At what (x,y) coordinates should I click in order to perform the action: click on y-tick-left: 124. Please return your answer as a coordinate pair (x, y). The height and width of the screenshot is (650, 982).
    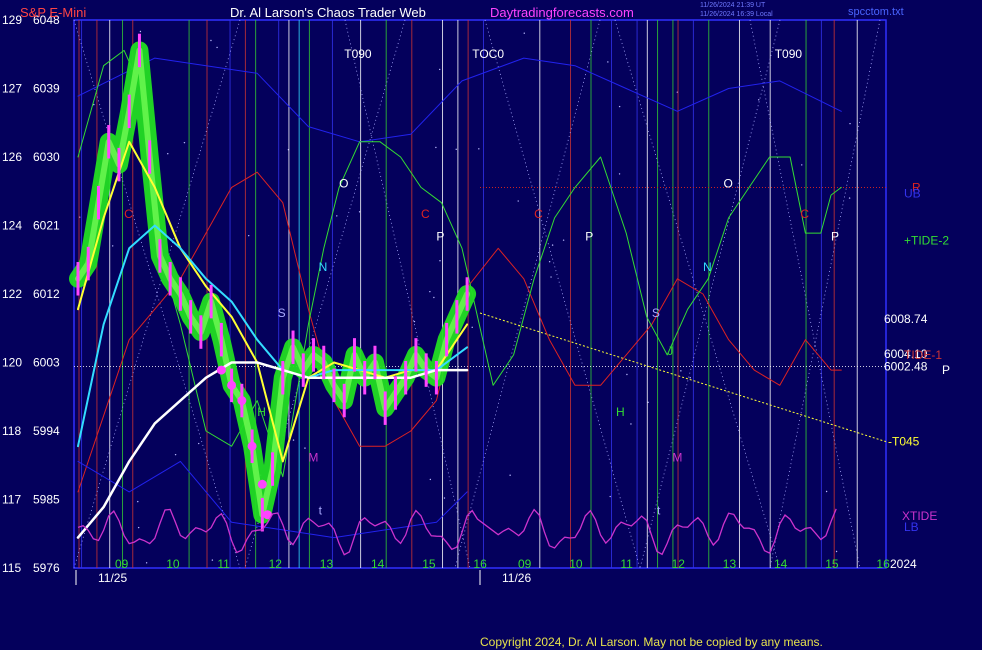
    Looking at the image, I should click on (12, 226).